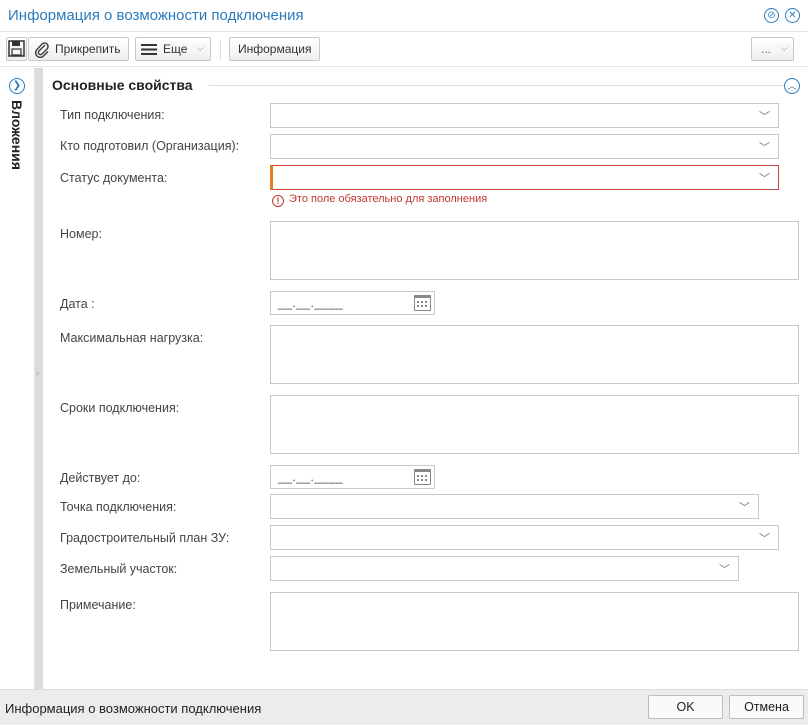  What do you see at coordinates (98, 605) in the screenshot?
I see `note-label: Примечание:` at bounding box center [98, 605].